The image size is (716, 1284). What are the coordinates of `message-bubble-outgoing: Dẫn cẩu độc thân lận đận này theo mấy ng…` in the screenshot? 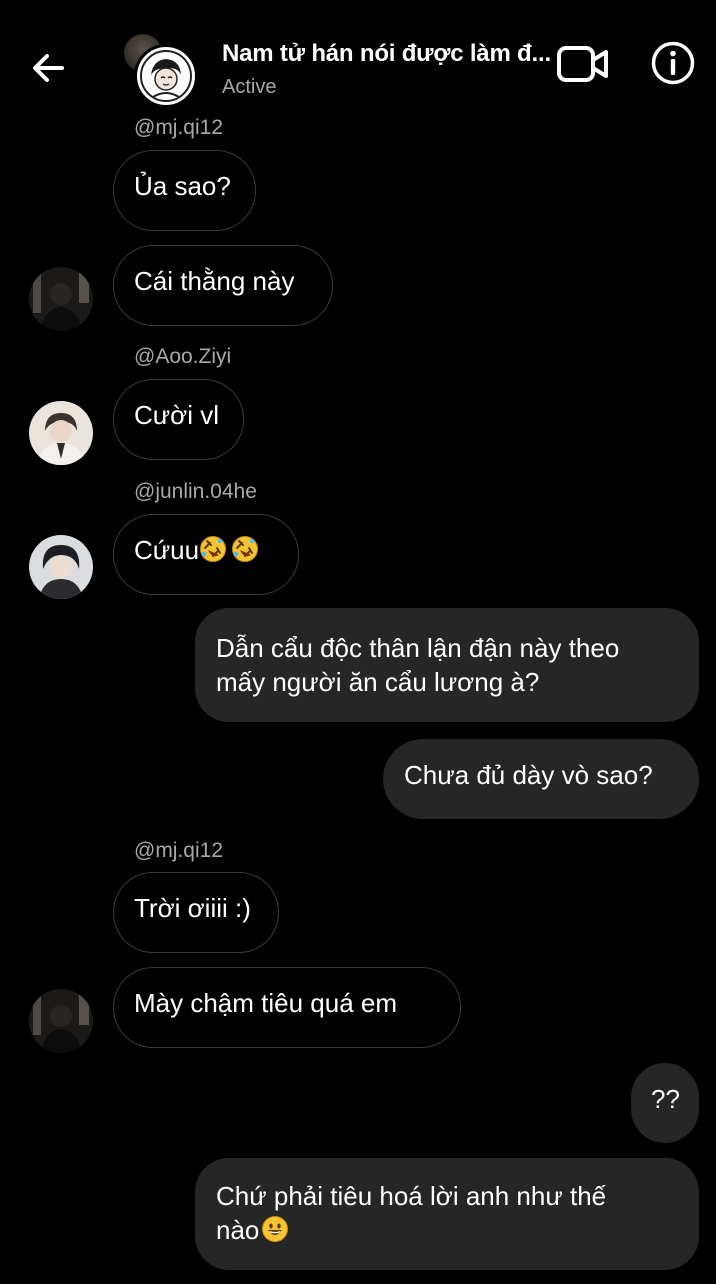 It's located at (447, 665).